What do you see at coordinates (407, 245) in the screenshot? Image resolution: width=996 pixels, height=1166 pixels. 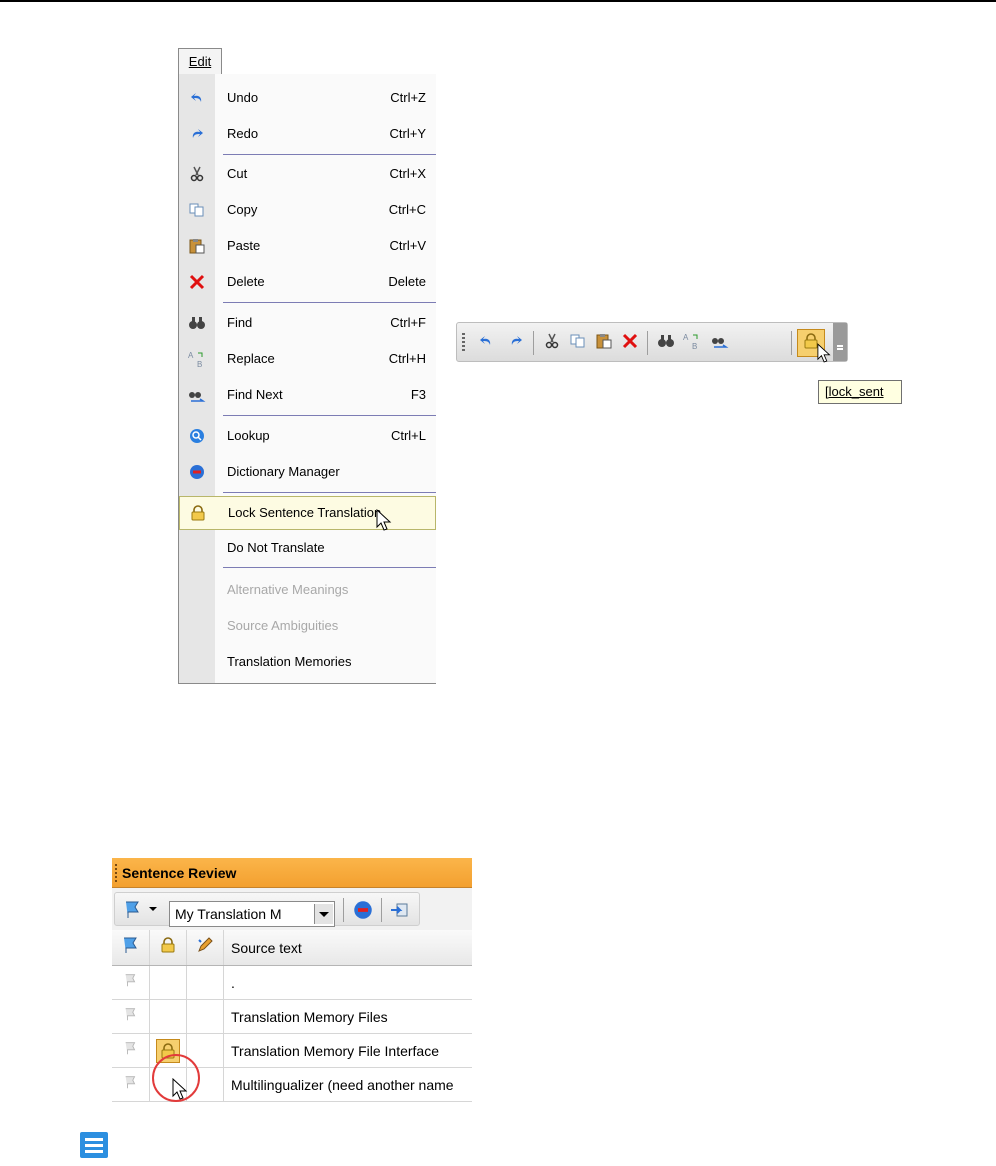 I see `menu-shortcut: Ctrl+V` at bounding box center [407, 245].